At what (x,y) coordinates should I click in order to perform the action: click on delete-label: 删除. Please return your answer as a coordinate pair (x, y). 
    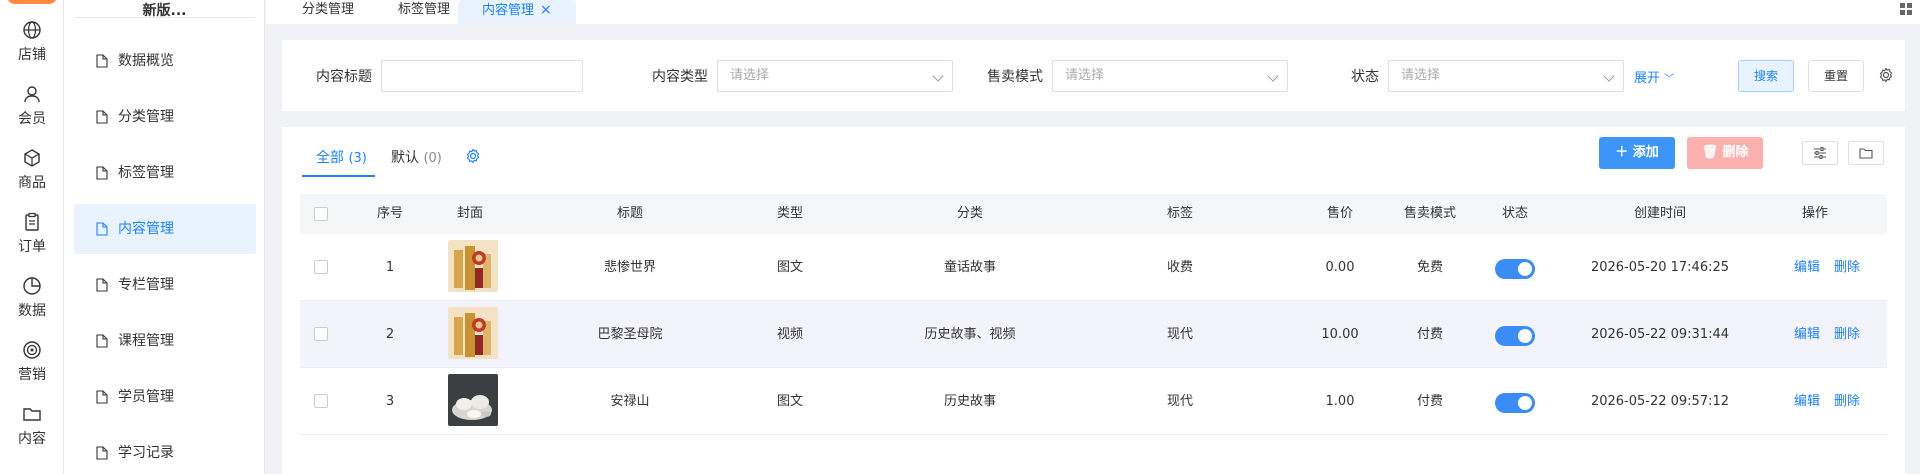
    Looking at the image, I should click on (1735, 152).